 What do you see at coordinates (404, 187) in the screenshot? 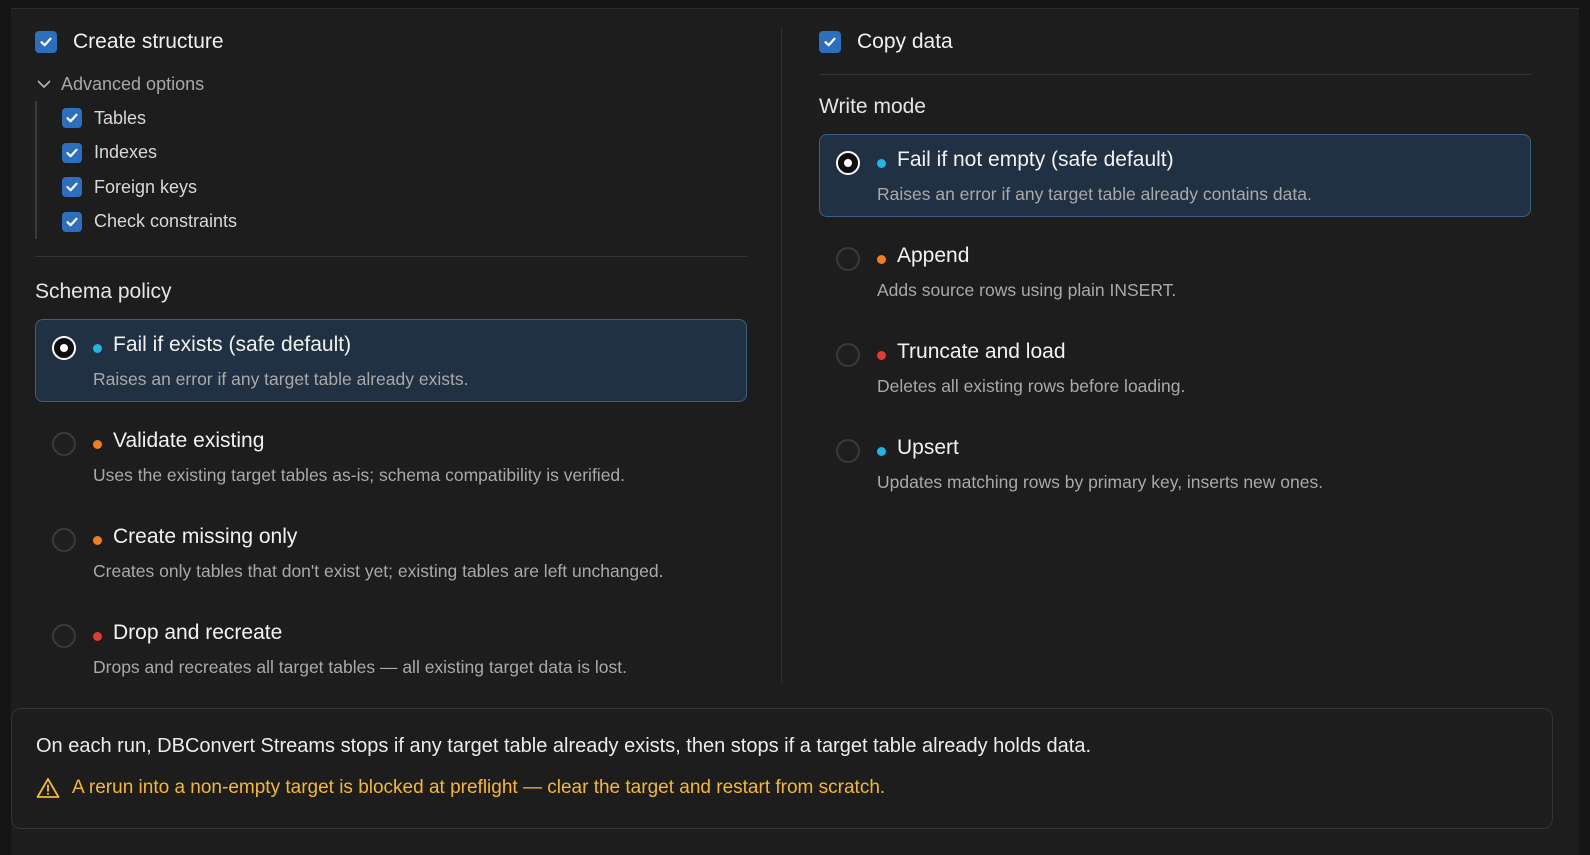
I see `option-foreign-keys: Foreign keys` at bounding box center [404, 187].